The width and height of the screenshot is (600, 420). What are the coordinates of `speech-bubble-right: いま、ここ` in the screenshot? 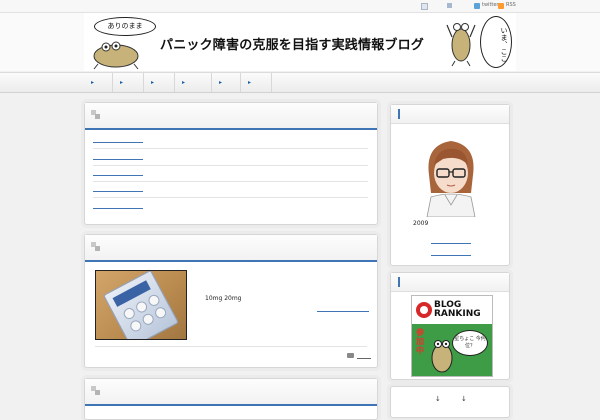 It's located at (496, 42).